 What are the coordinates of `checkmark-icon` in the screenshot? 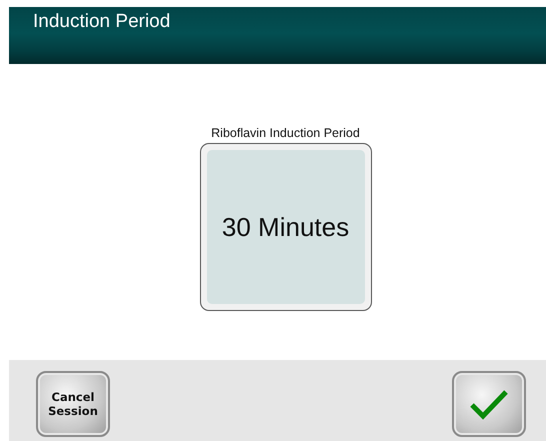 It's located at (489, 404).